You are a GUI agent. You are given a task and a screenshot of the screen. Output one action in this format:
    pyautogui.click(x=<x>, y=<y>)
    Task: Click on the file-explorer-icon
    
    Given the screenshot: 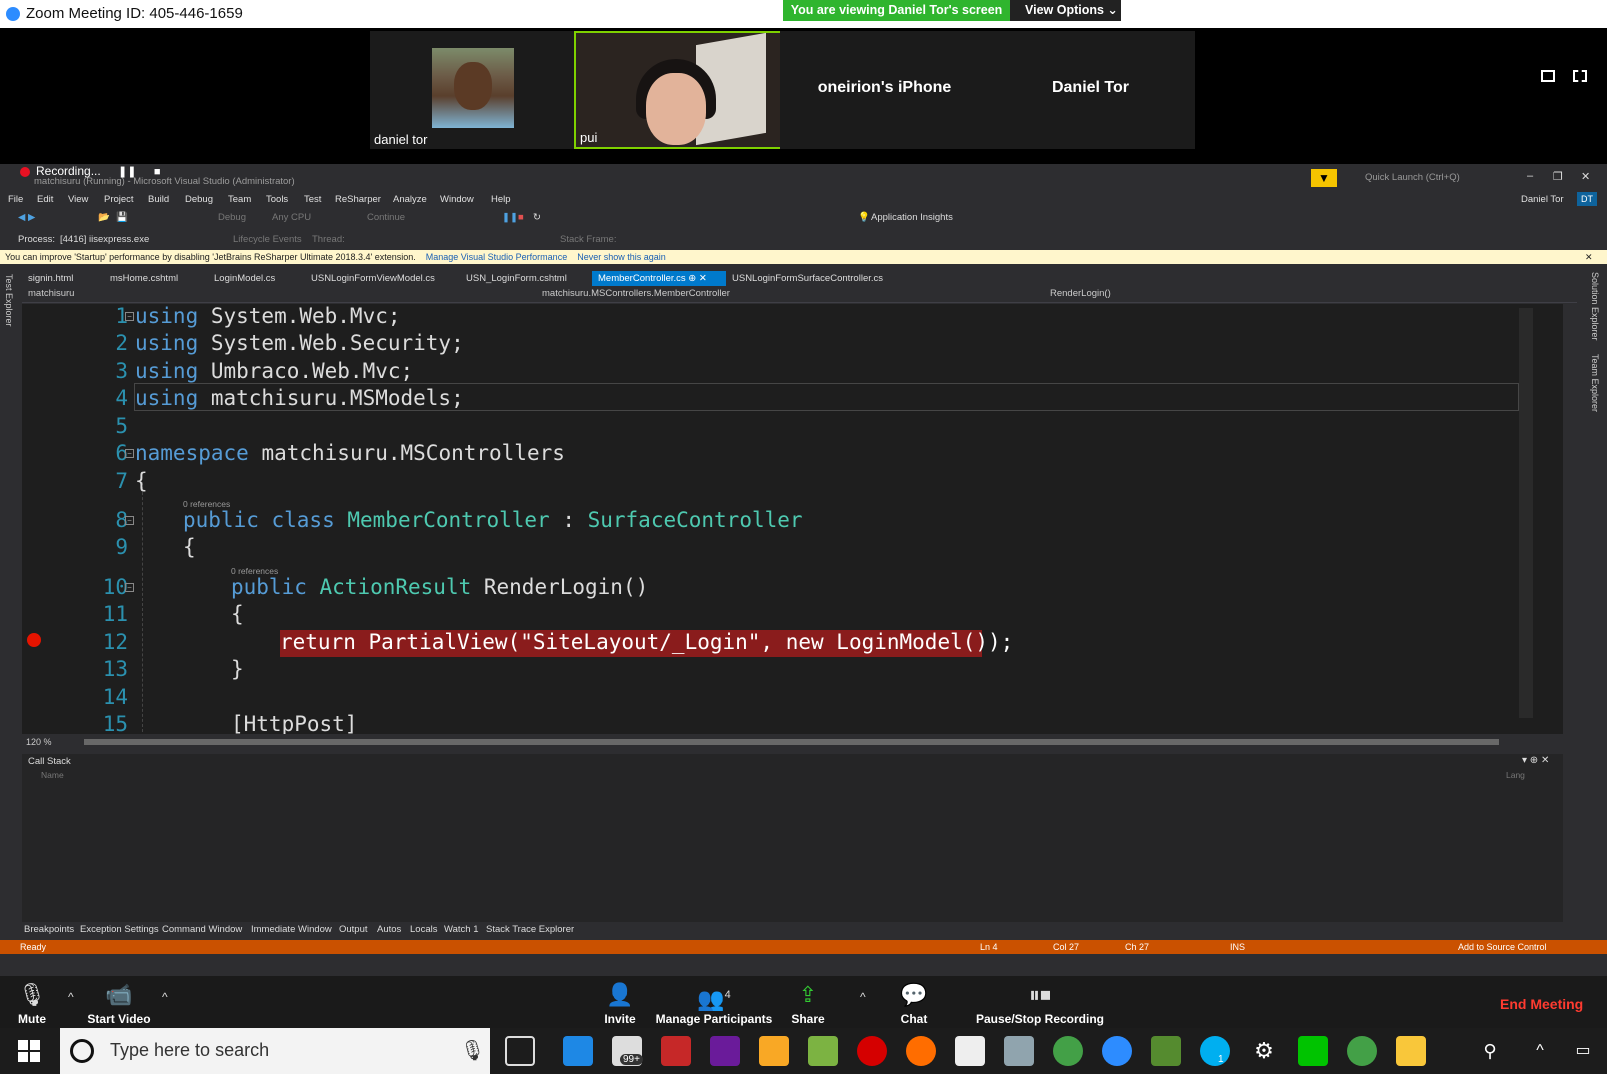 What is the action you would take?
    pyautogui.click(x=1411, y=1051)
    